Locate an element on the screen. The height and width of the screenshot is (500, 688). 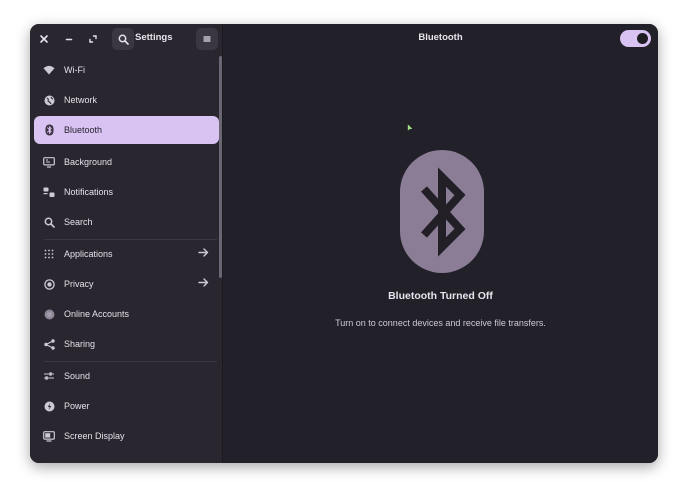
search-button is located at coordinates (123, 39).